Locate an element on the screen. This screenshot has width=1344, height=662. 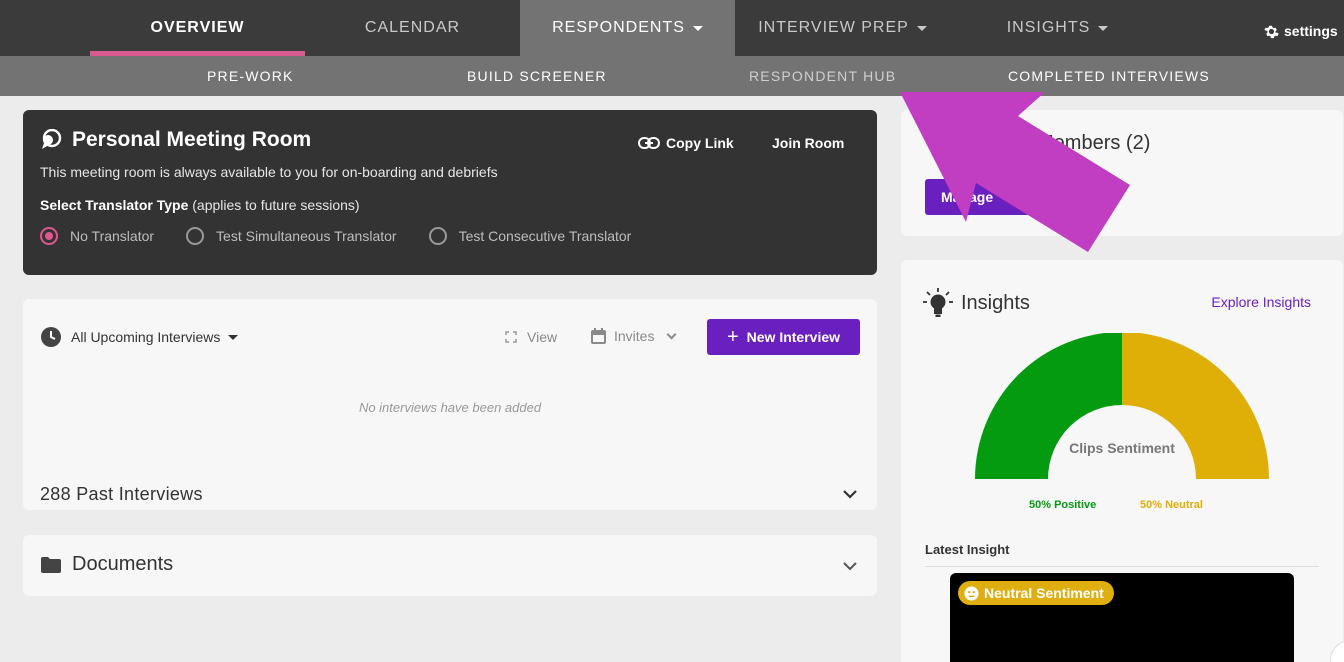
latest-insight-heading: Latest Insight is located at coordinates (1122, 554).